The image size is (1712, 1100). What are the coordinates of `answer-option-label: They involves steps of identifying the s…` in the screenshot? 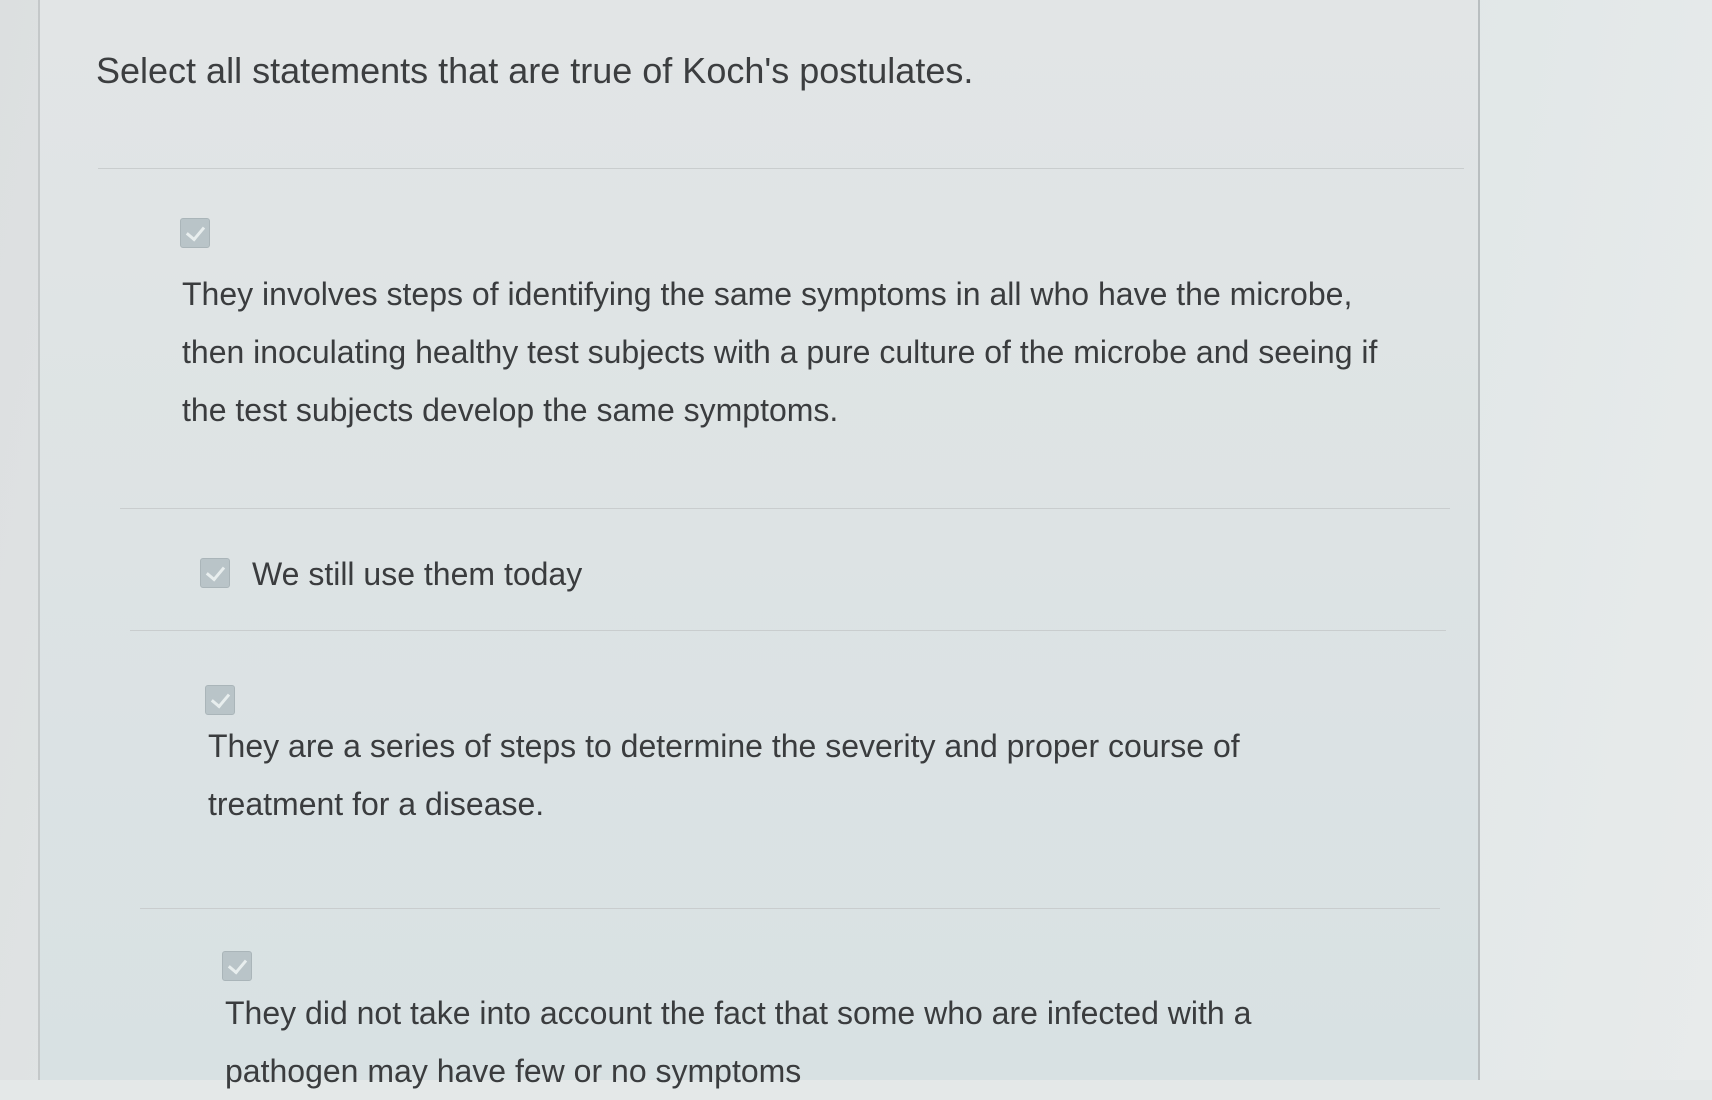 It's located at (780, 352).